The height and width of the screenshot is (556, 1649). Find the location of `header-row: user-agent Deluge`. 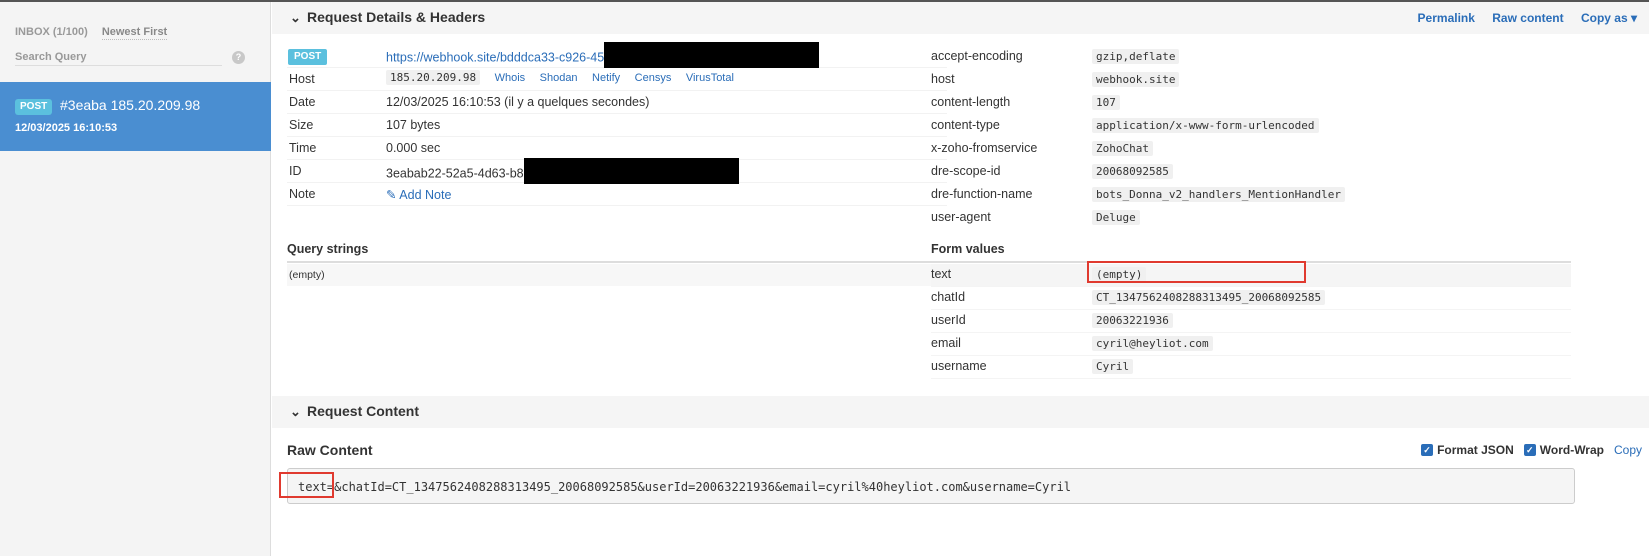

header-row: user-agent Deluge is located at coordinates (1251, 218).